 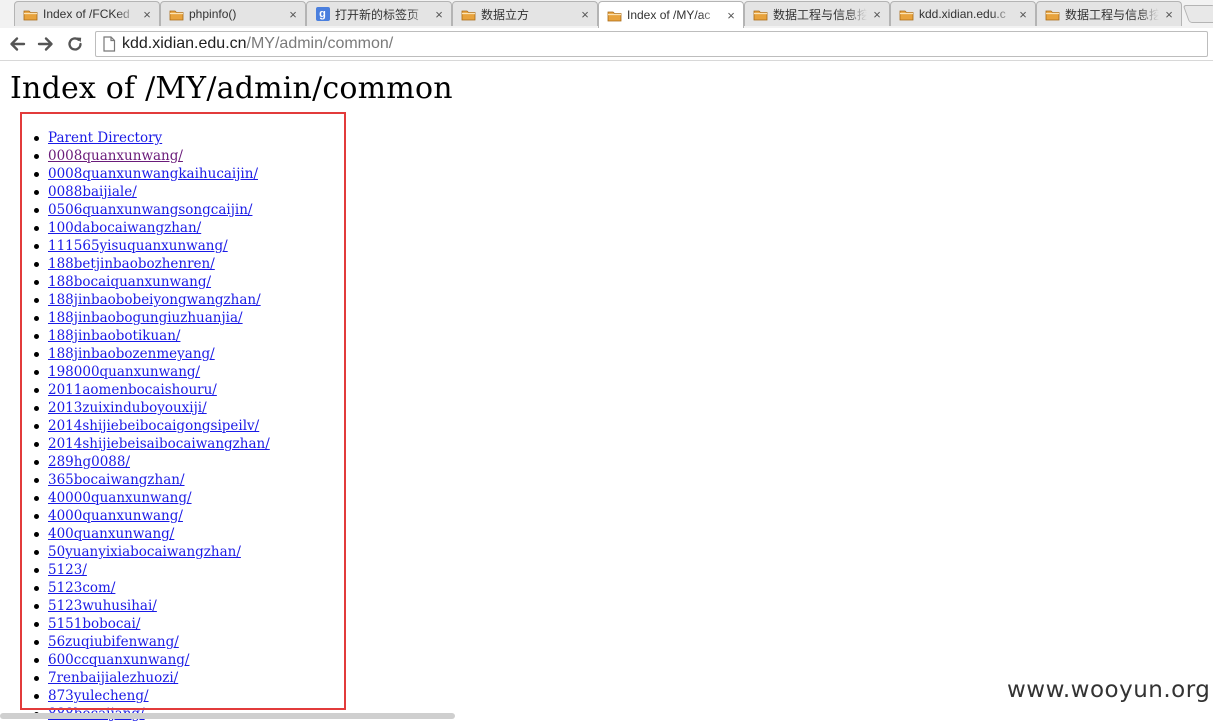 I want to click on reload-icon, so click(x=75, y=44).